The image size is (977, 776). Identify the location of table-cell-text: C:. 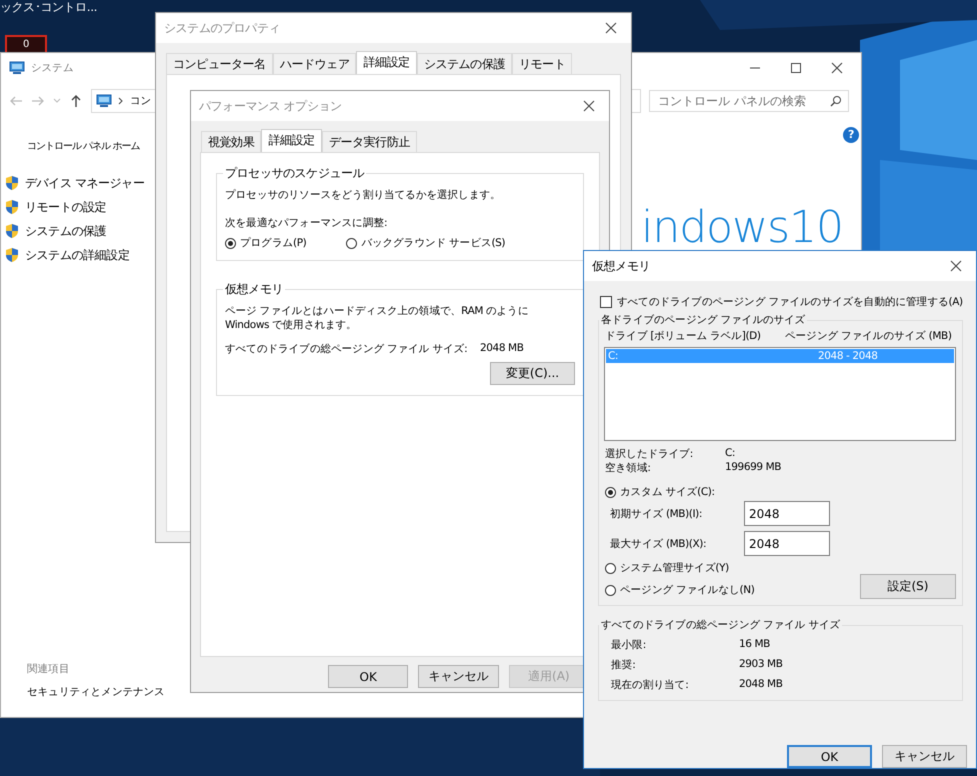
(613, 356).